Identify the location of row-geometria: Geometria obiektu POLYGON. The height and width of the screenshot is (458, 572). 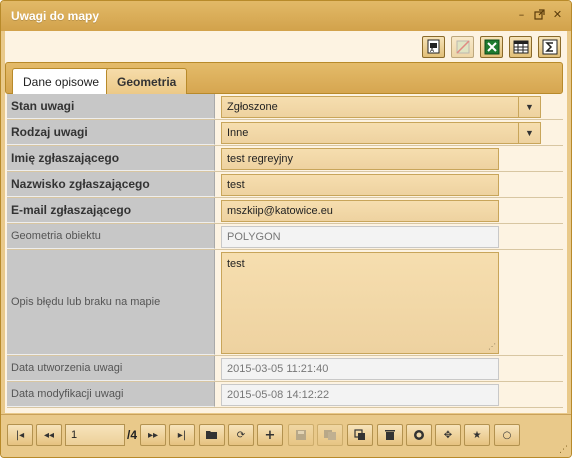
(285, 237).